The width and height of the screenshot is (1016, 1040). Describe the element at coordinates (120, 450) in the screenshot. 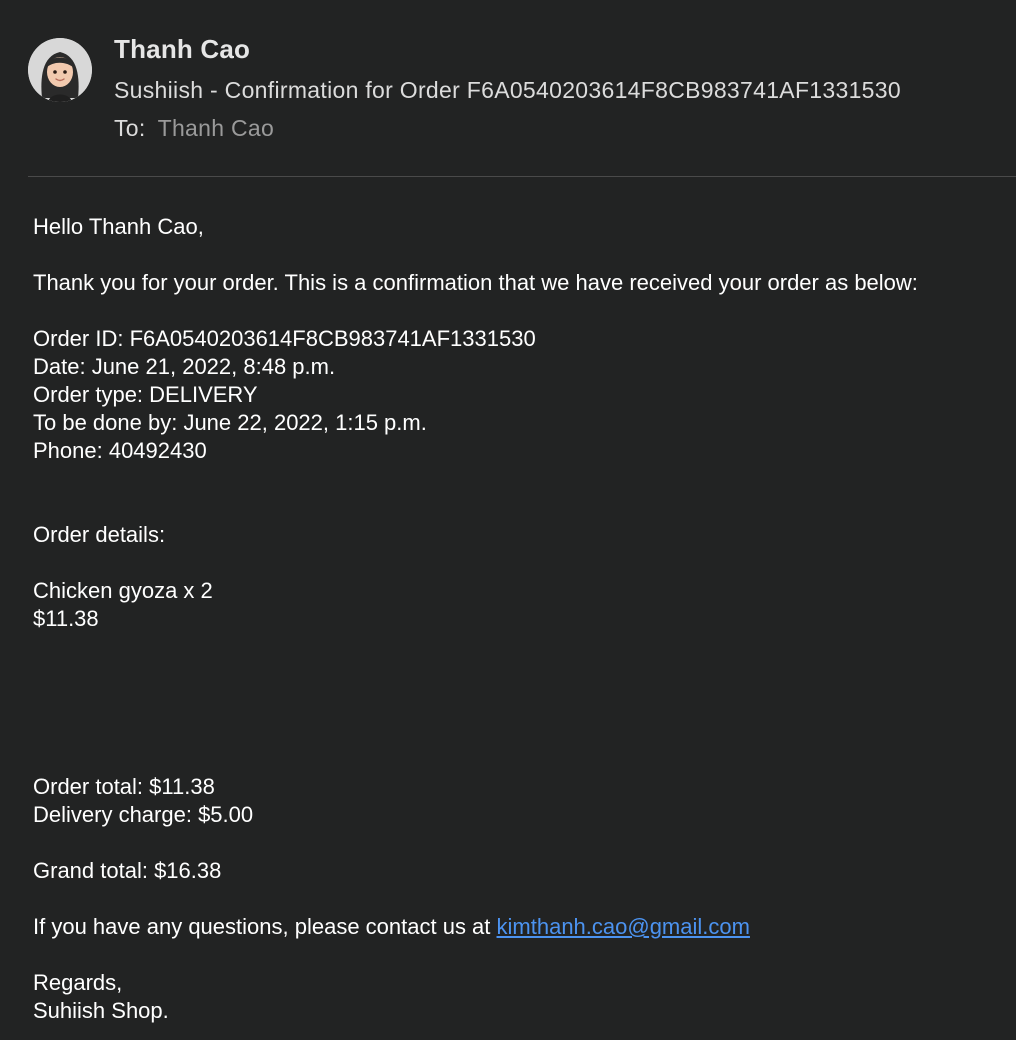

I see `phone: Phone: 40492430` at that location.